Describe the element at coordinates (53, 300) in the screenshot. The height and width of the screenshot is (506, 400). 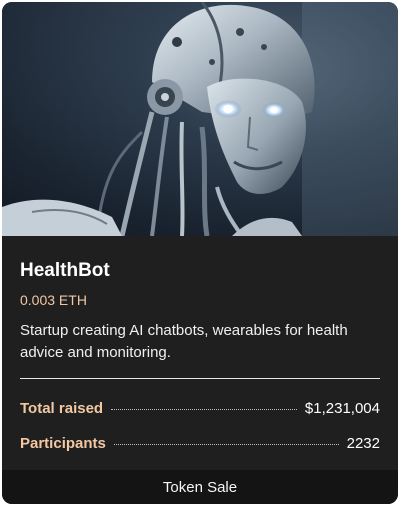
I see `token-price: 0.003 ETH` at that location.